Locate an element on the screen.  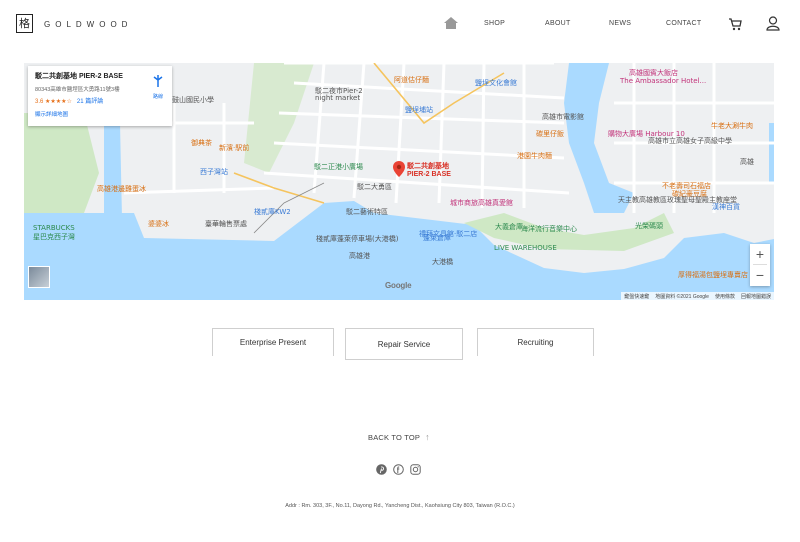
map-attribution: 鍵盤快速鍵 地圖資料 ©2021 Google 使用條款 回報地圖錯誤 is located at coordinates (697, 296).